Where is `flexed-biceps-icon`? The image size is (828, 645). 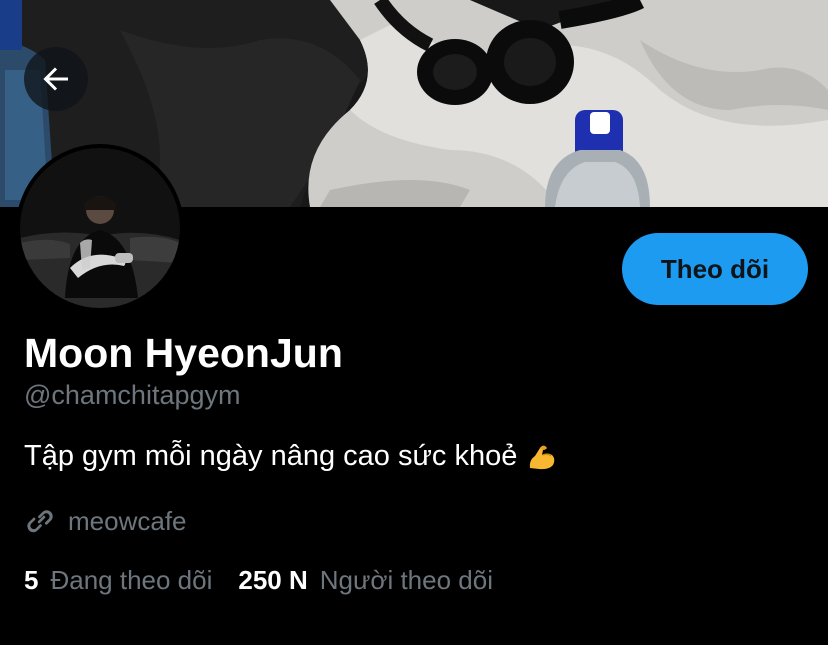 flexed-biceps-icon is located at coordinates (542, 457).